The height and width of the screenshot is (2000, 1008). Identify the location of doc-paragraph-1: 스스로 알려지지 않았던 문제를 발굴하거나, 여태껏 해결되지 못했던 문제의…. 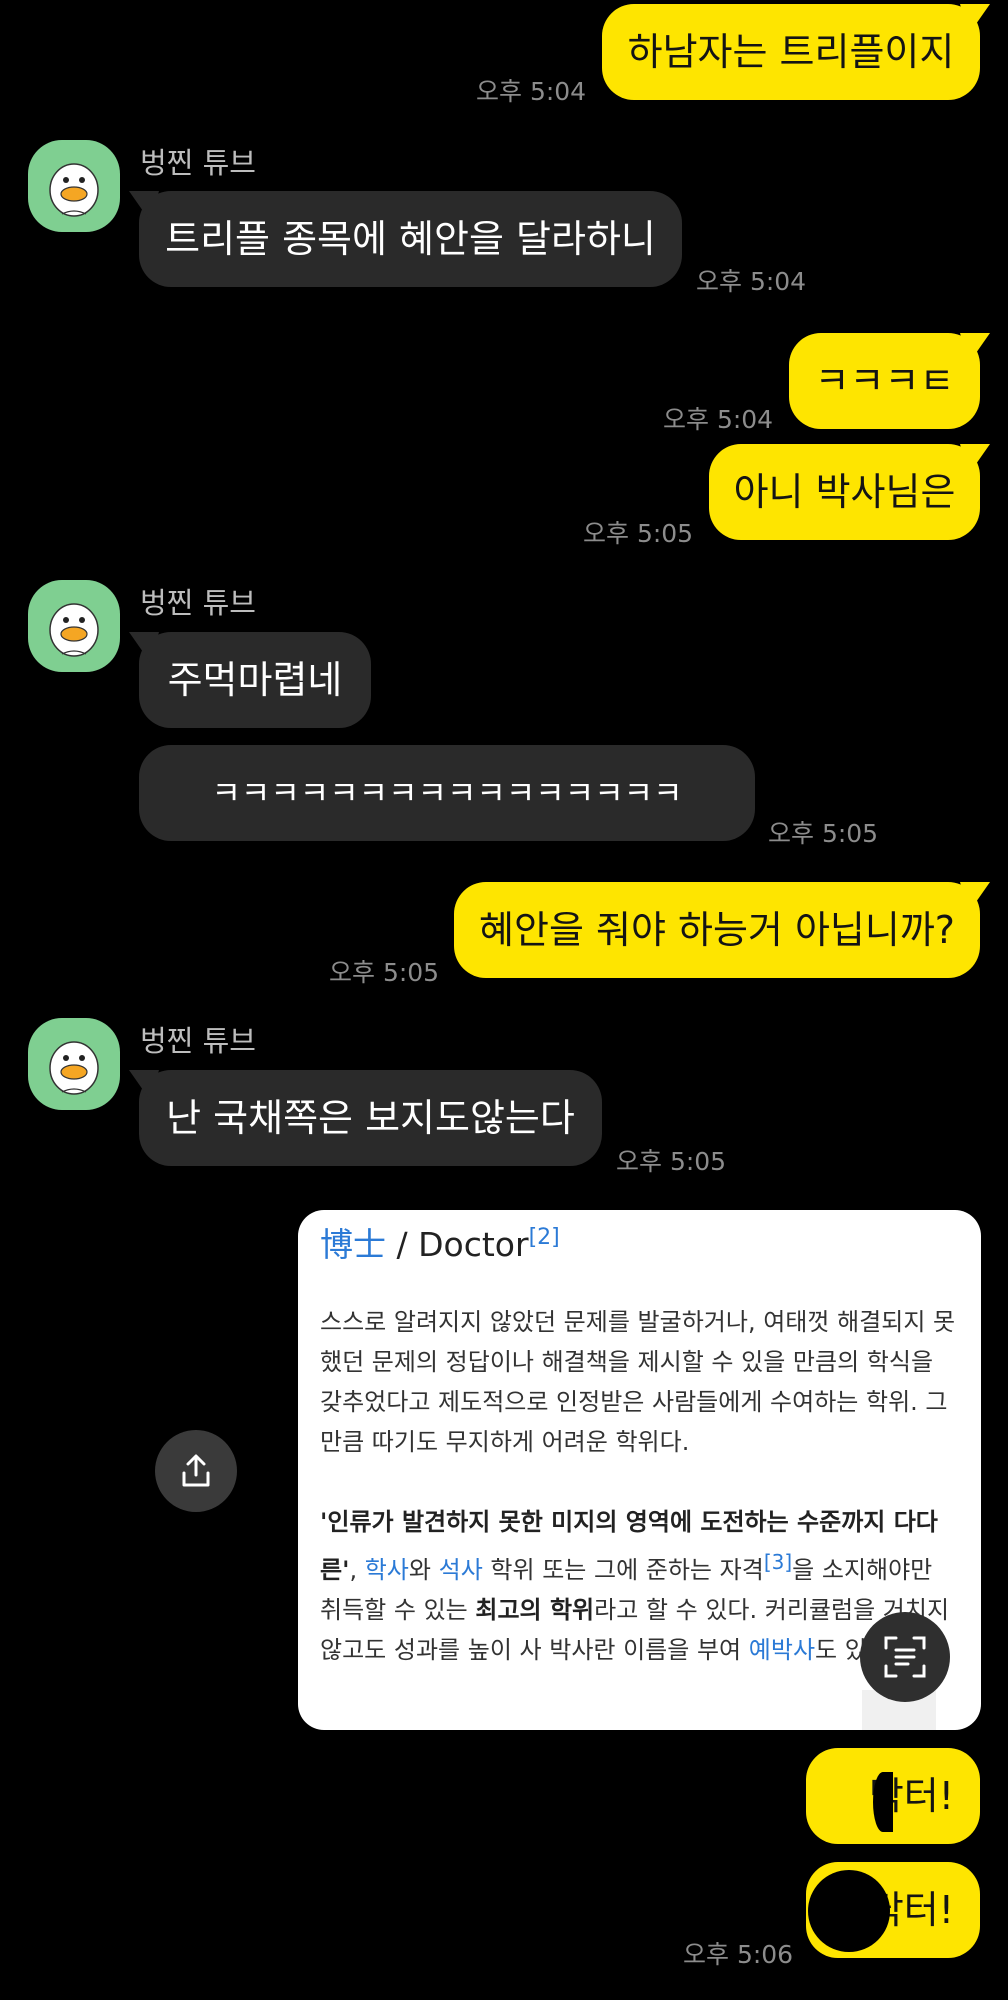
(638, 1382).